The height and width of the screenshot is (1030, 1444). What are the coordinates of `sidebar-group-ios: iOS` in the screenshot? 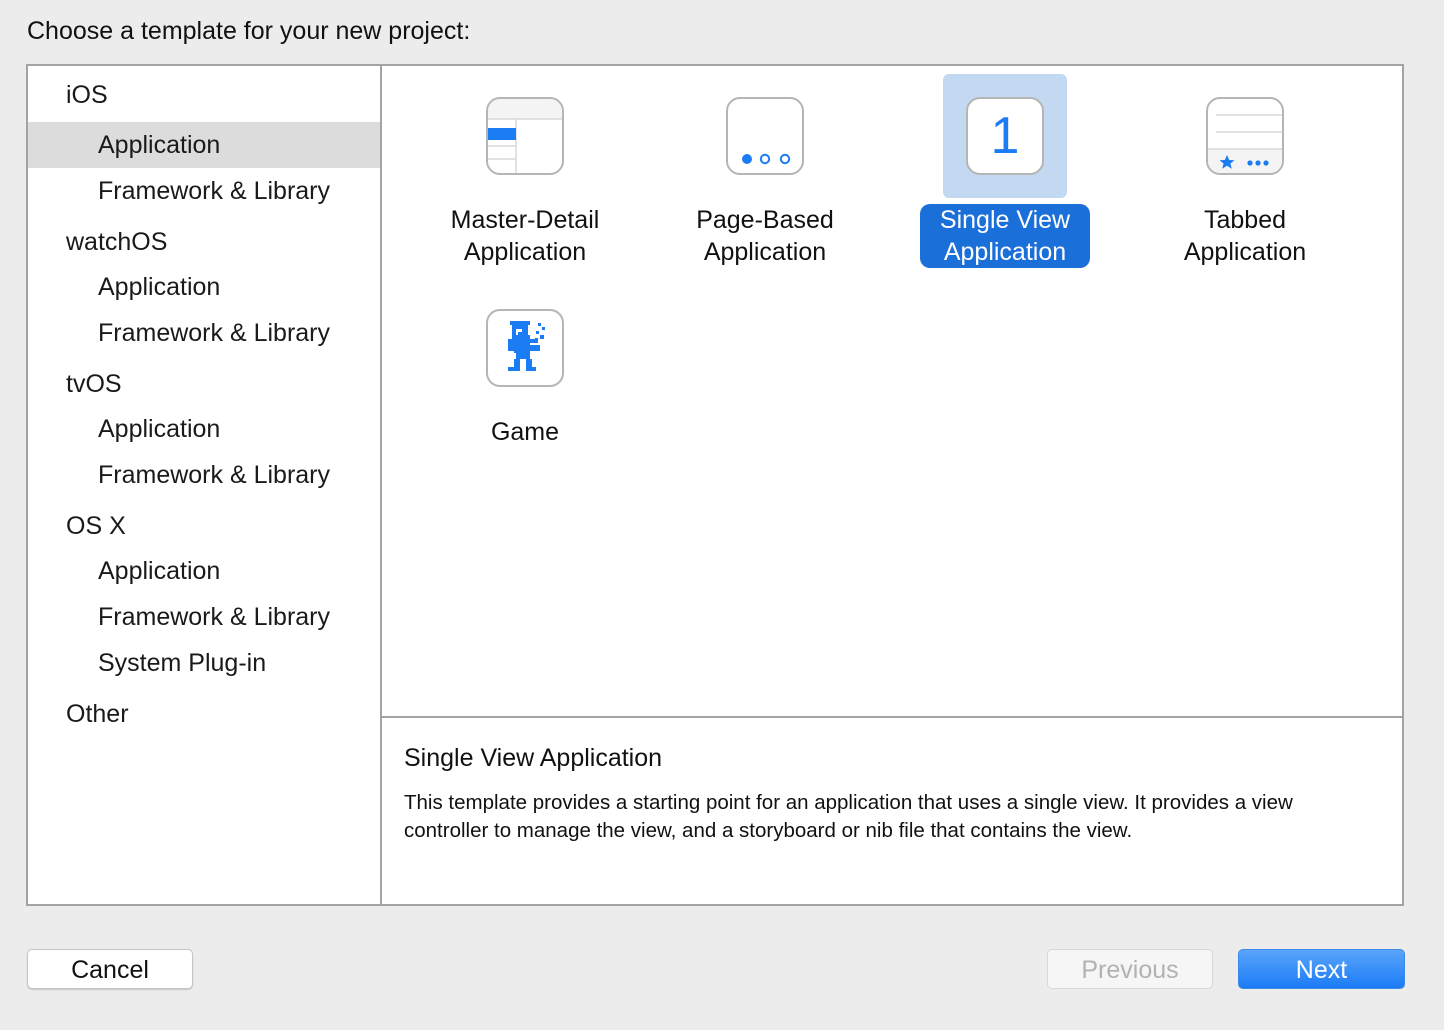 It's located at (87, 95).